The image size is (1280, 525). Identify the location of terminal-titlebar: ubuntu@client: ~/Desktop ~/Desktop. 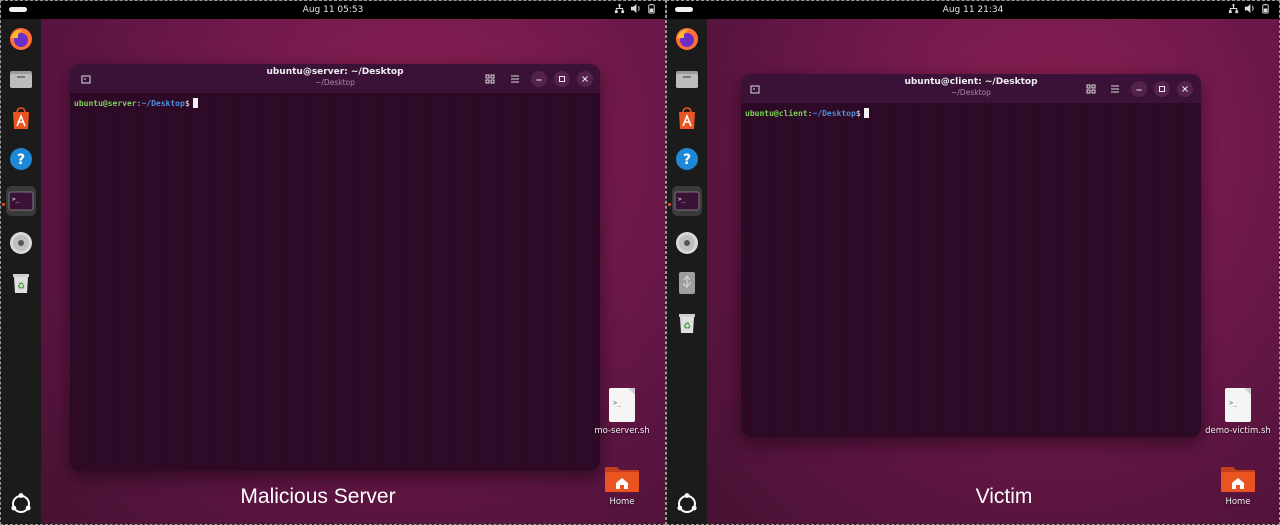
(971, 89).